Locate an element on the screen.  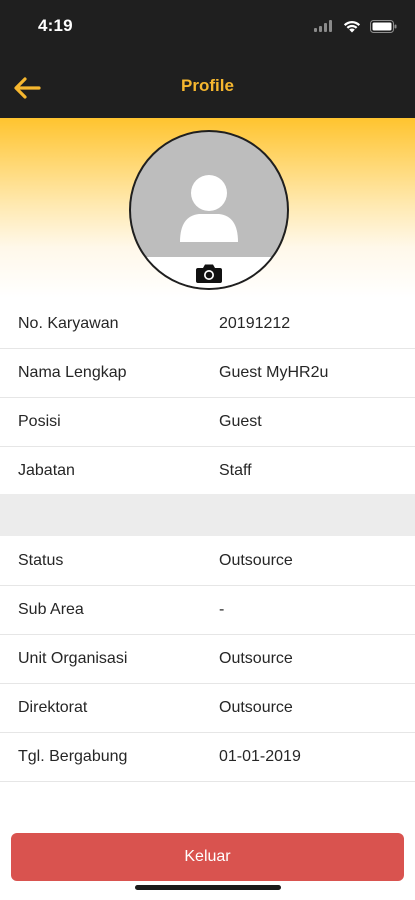
info-row-full-name: Nama Lengkap Guest MyHR2u is located at coordinates (207, 373).